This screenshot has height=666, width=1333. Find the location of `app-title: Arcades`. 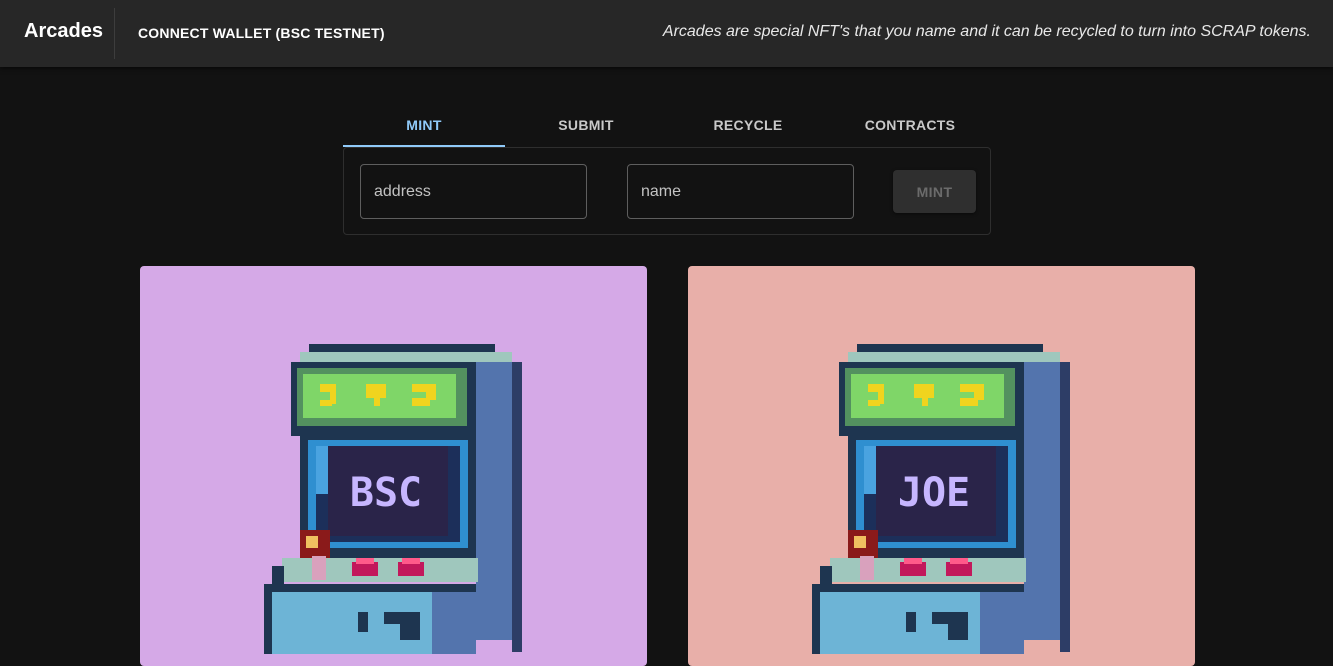

app-title: Arcades is located at coordinates (63, 31).